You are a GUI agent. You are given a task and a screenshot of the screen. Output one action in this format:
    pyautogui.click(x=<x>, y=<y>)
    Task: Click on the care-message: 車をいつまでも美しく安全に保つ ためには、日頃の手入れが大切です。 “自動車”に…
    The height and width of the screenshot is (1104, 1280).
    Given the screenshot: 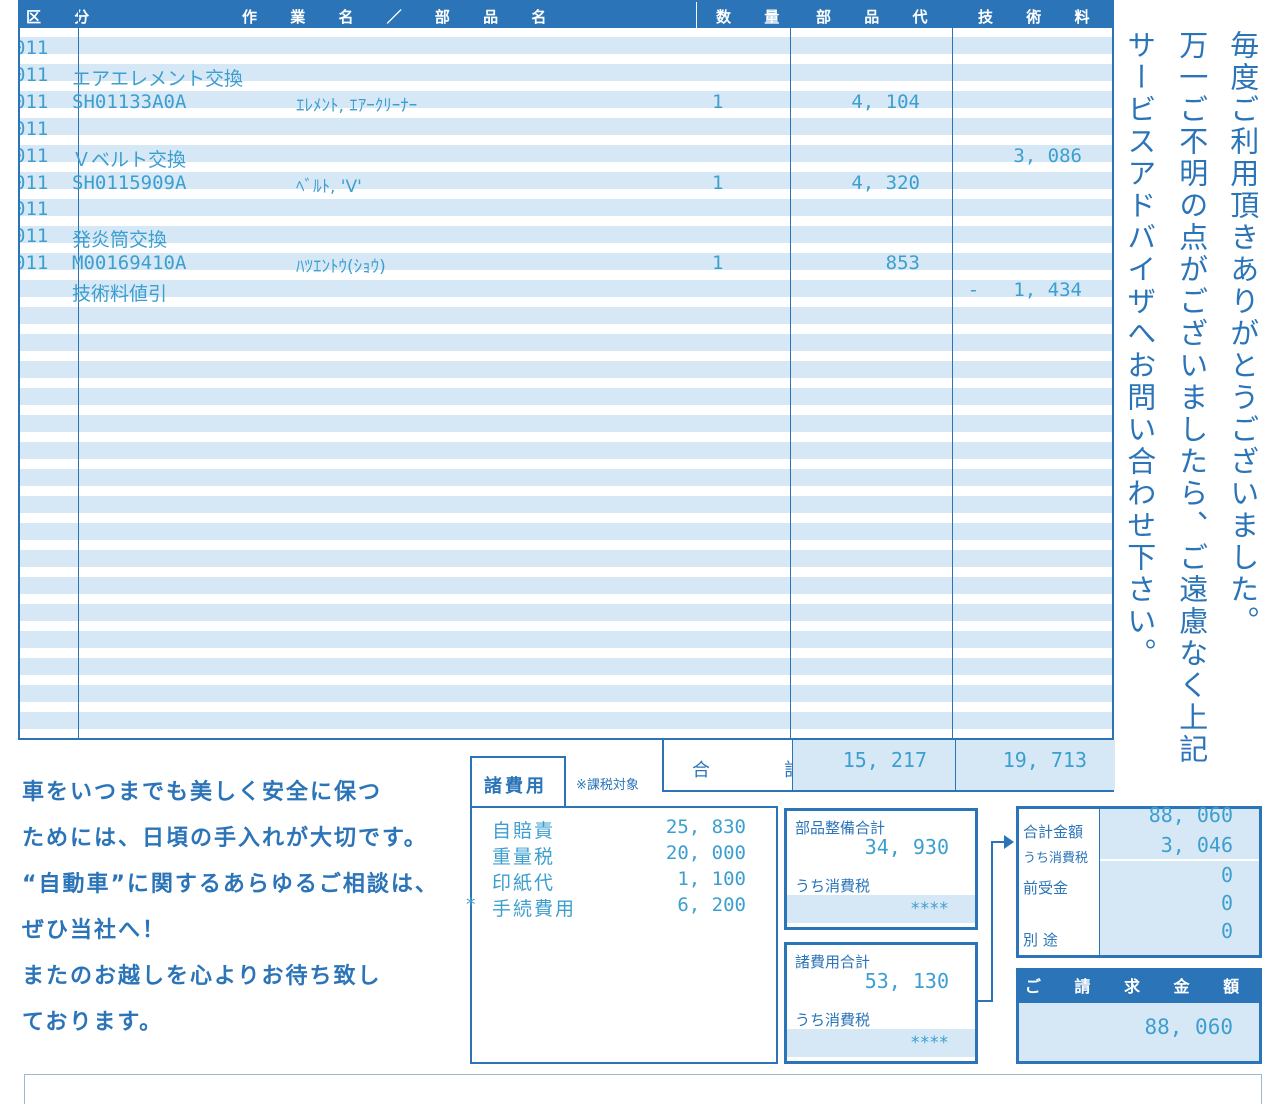 What is the action you would take?
    pyautogui.click(x=237, y=916)
    